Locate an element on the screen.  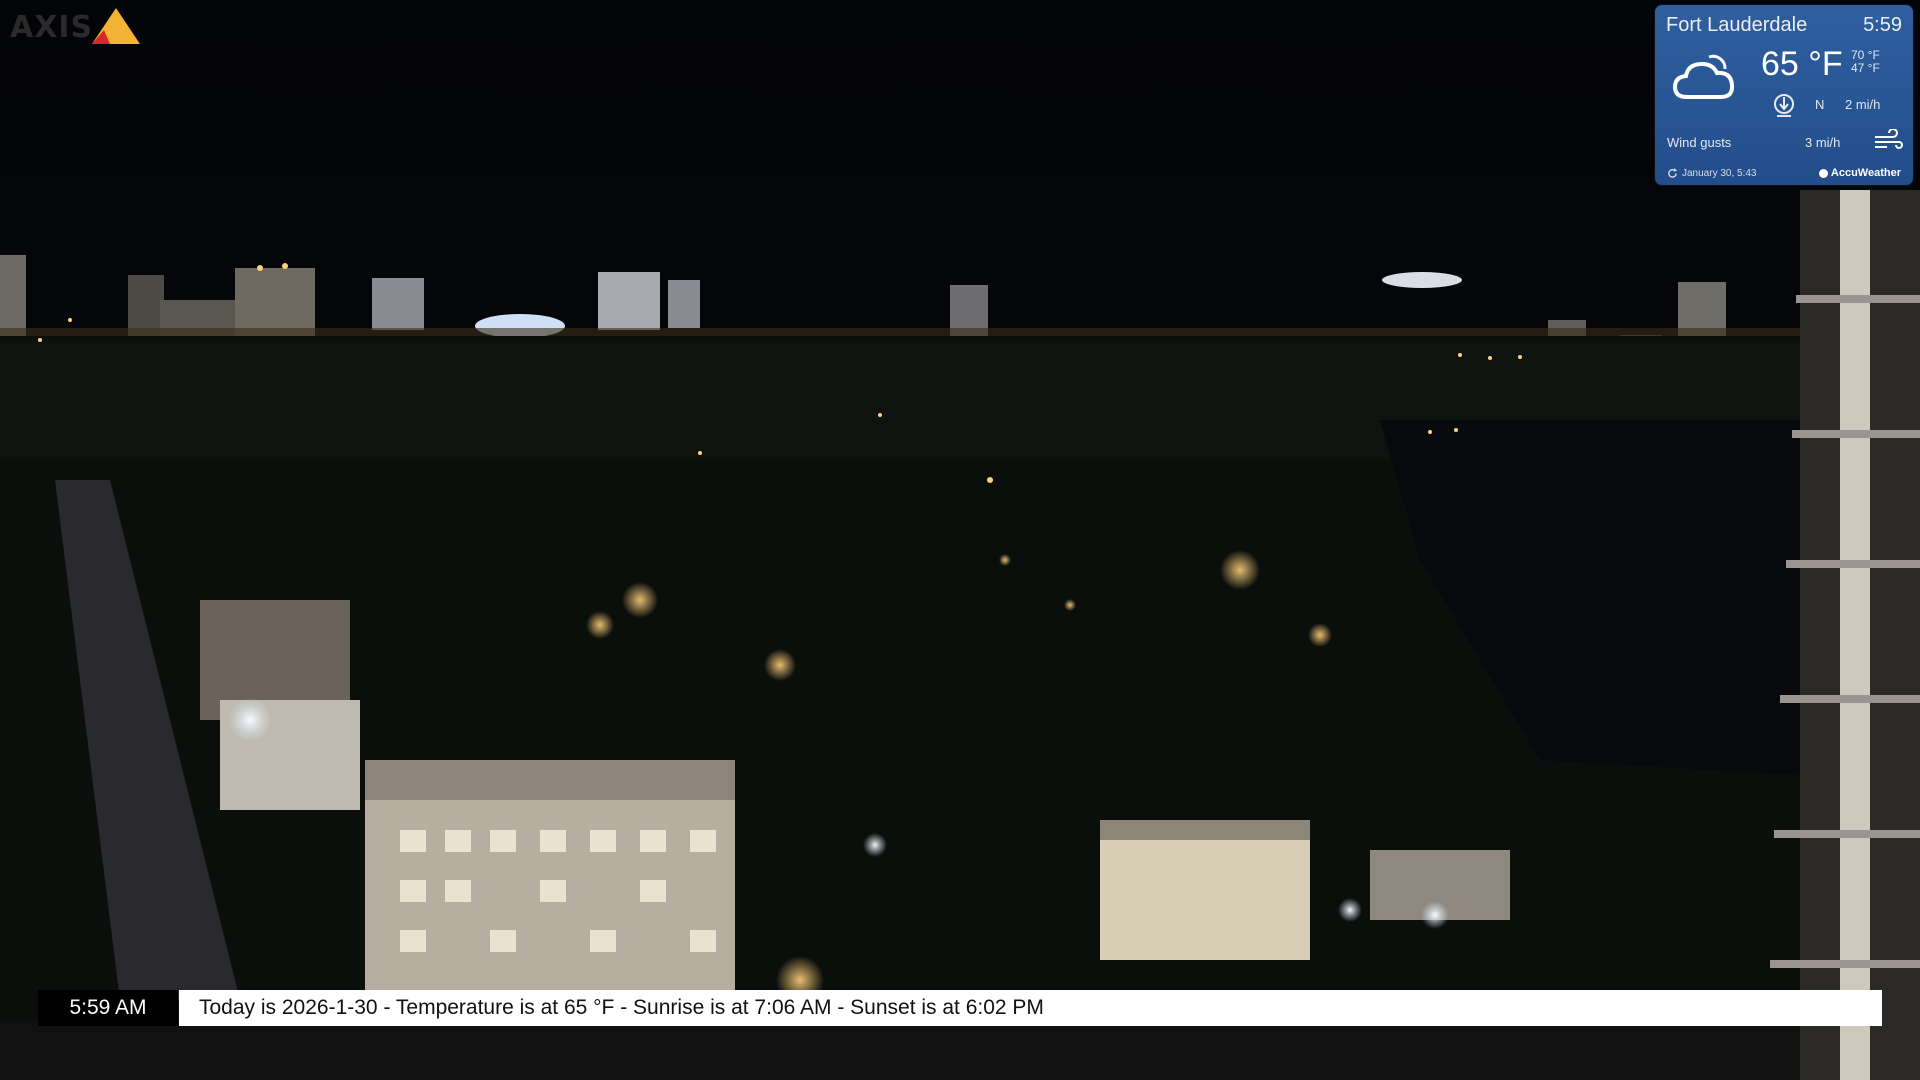
accuweather-logo-icon is located at coordinates (1823, 173).